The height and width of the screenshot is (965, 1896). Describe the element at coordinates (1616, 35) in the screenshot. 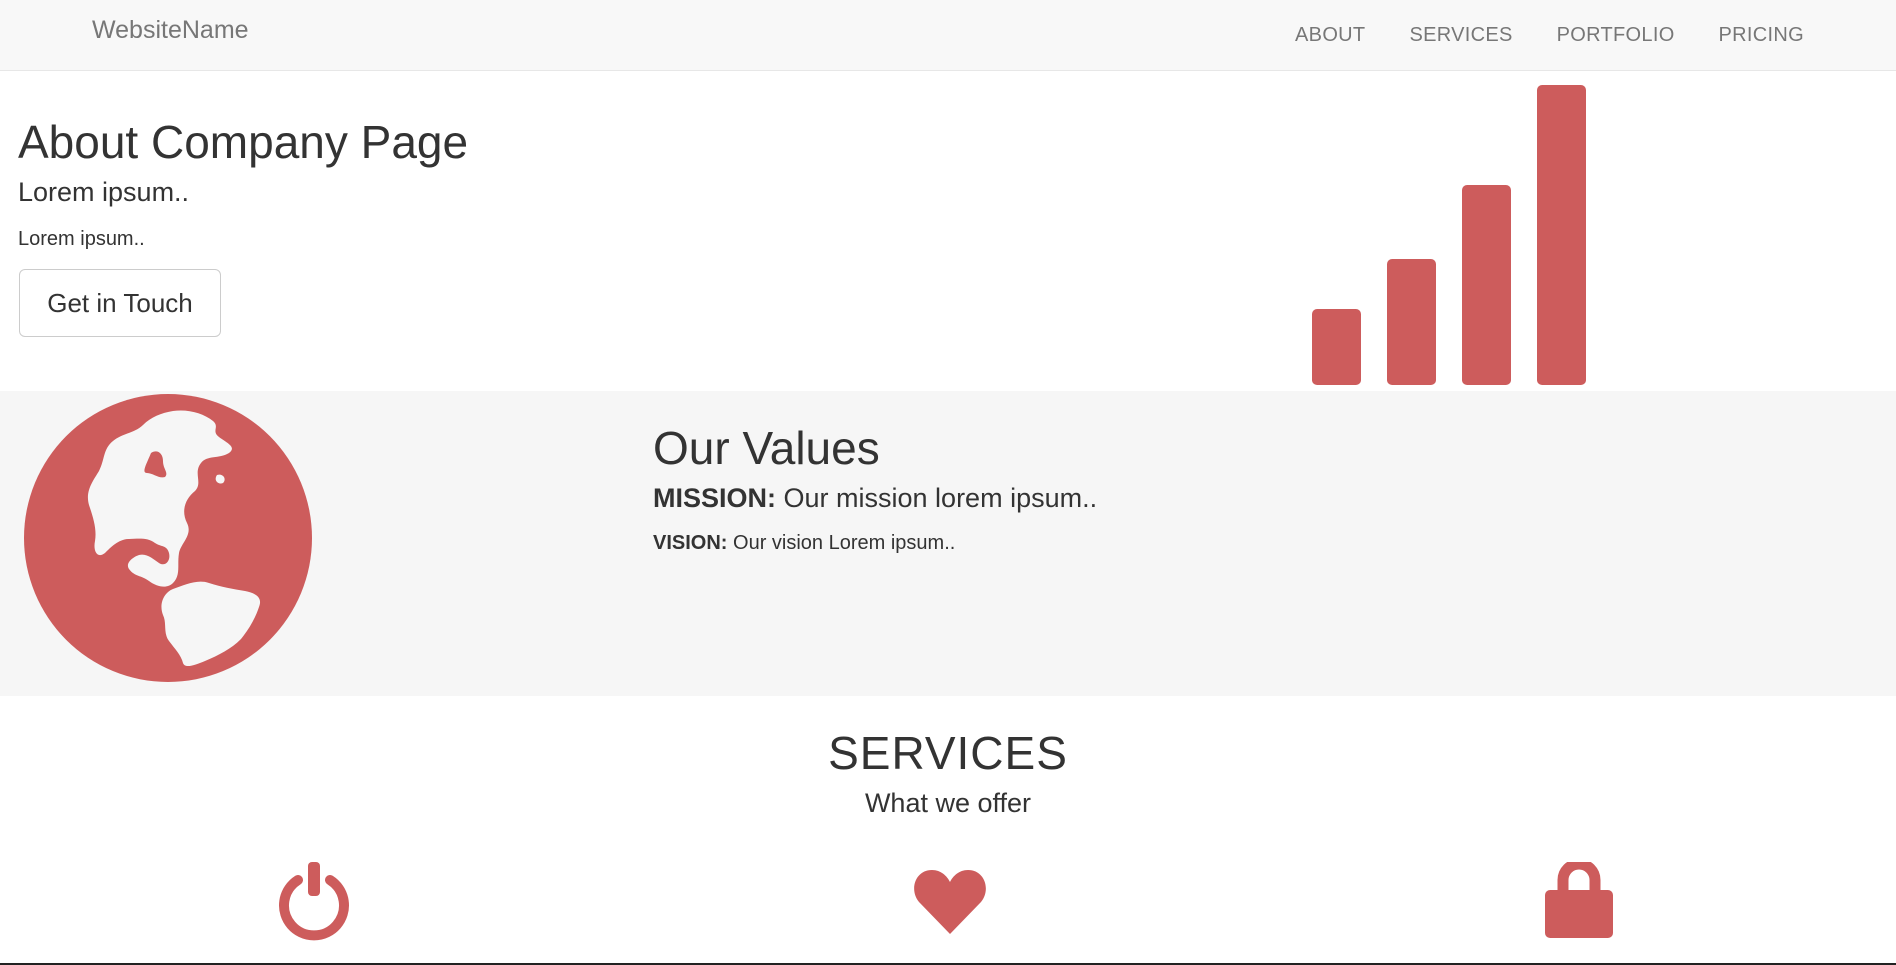

I see `nav-link-portfolio: PORTFOLIO` at that location.